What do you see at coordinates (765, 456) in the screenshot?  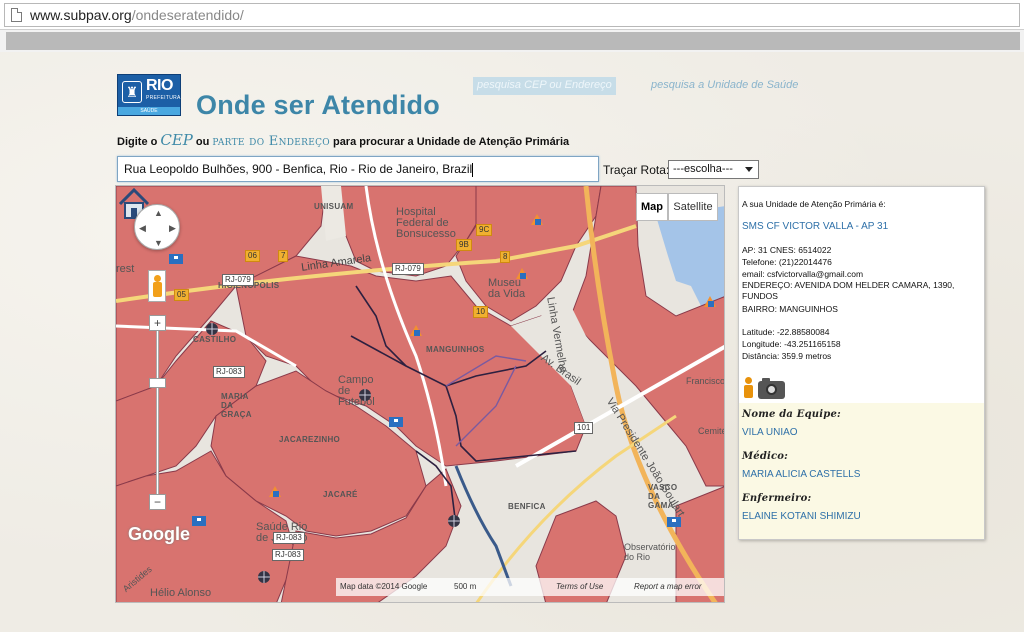 I see `medico-label: Médico:` at bounding box center [765, 456].